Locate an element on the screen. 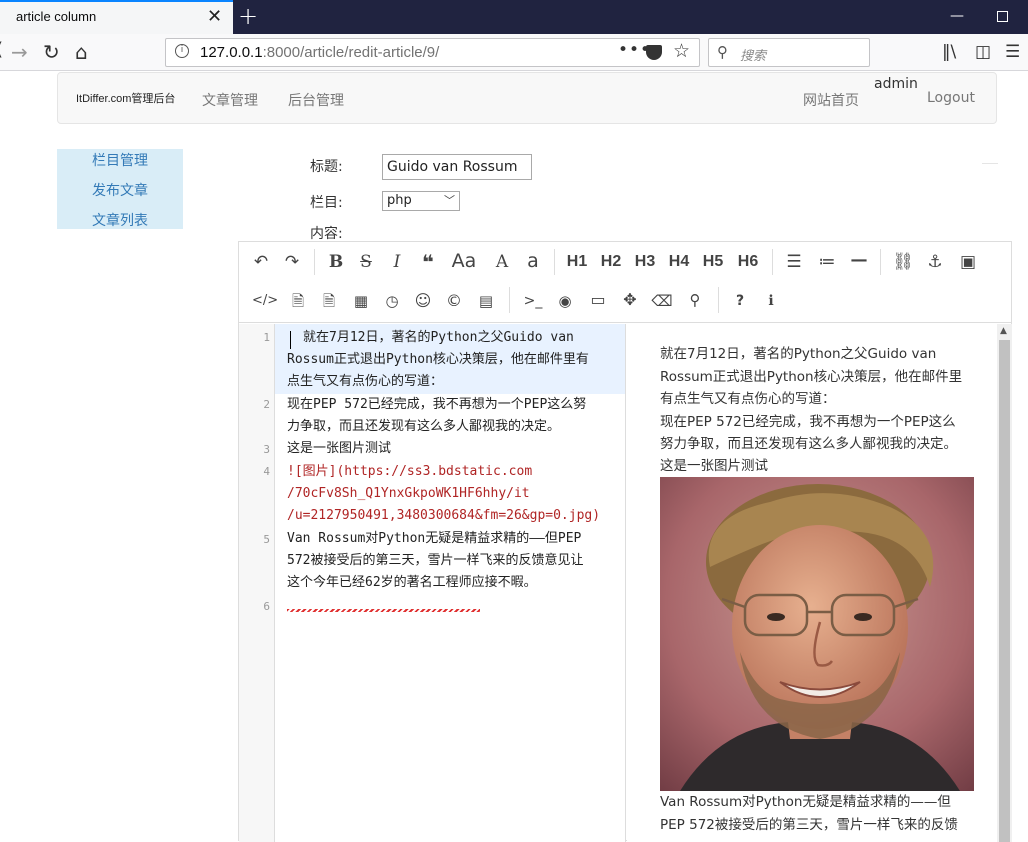 The image size is (1028, 842). url-text: 127.0.0.1:8000/article/redit-article/9/ is located at coordinates (320, 52).